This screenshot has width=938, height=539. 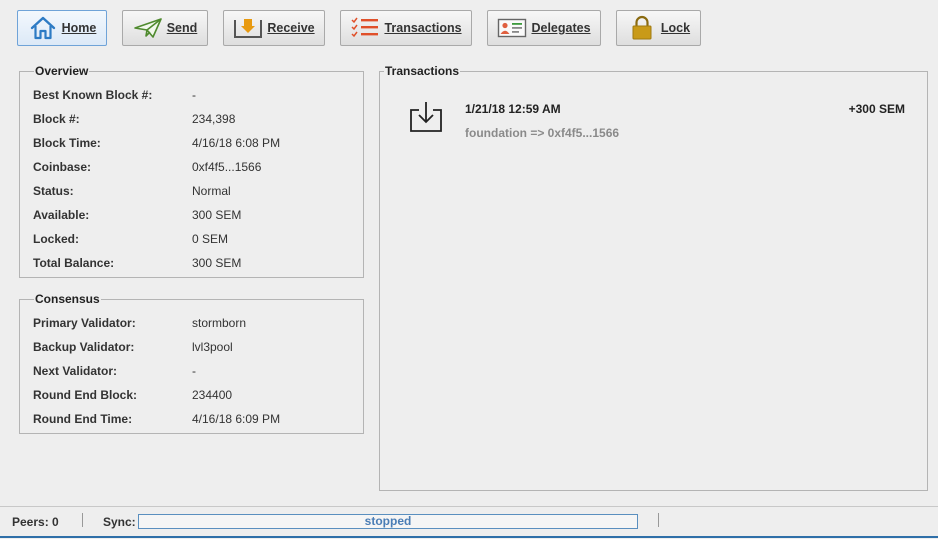 I want to click on field-label: Locked:, so click(x=56, y=239).